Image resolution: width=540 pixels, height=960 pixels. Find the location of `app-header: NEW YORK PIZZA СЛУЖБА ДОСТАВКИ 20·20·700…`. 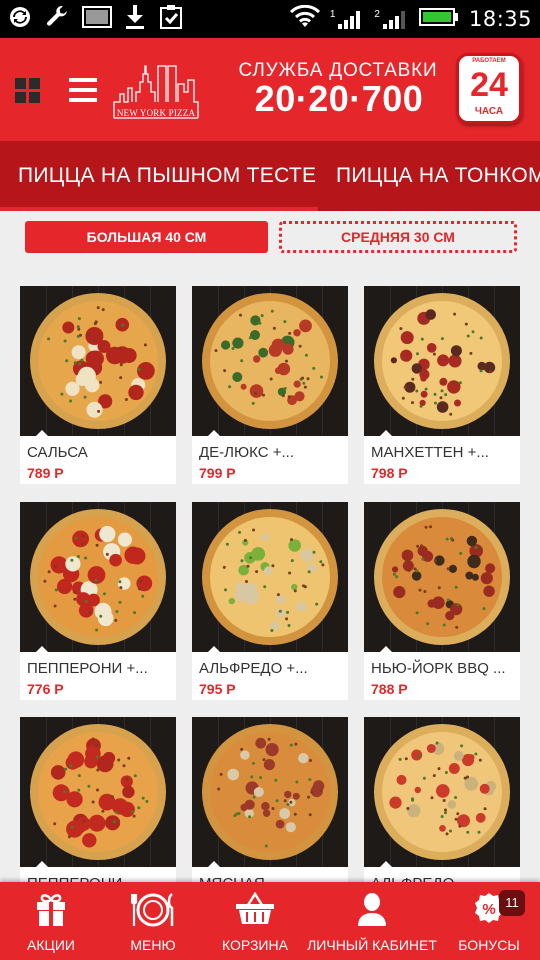

app-header: NEW YORK PIZZA СЛУЖБА ДОСТАВКИ 20·20·700… is located at coordinates (270, 89).